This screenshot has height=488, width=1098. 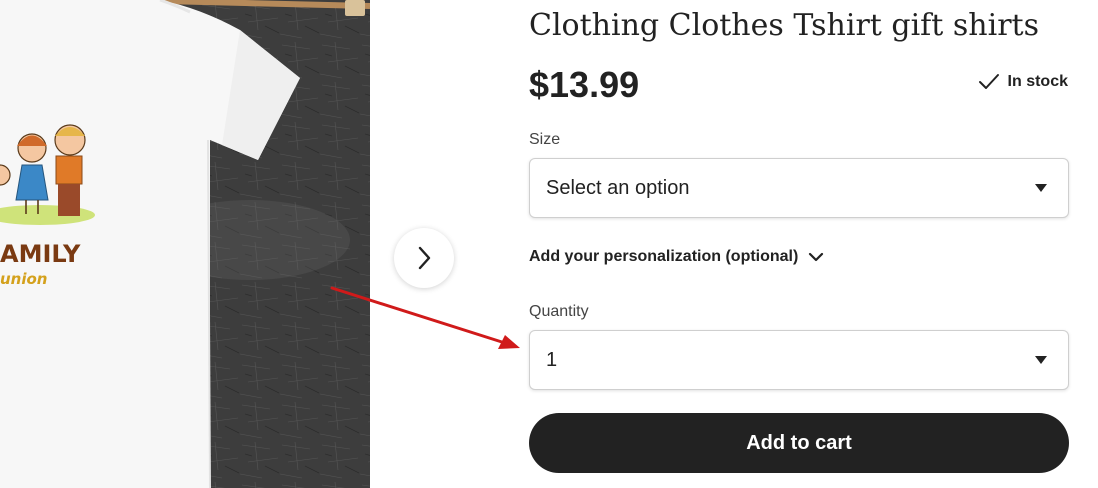 I want to click on stock-status: In stock, so click(x=1023, y=82).